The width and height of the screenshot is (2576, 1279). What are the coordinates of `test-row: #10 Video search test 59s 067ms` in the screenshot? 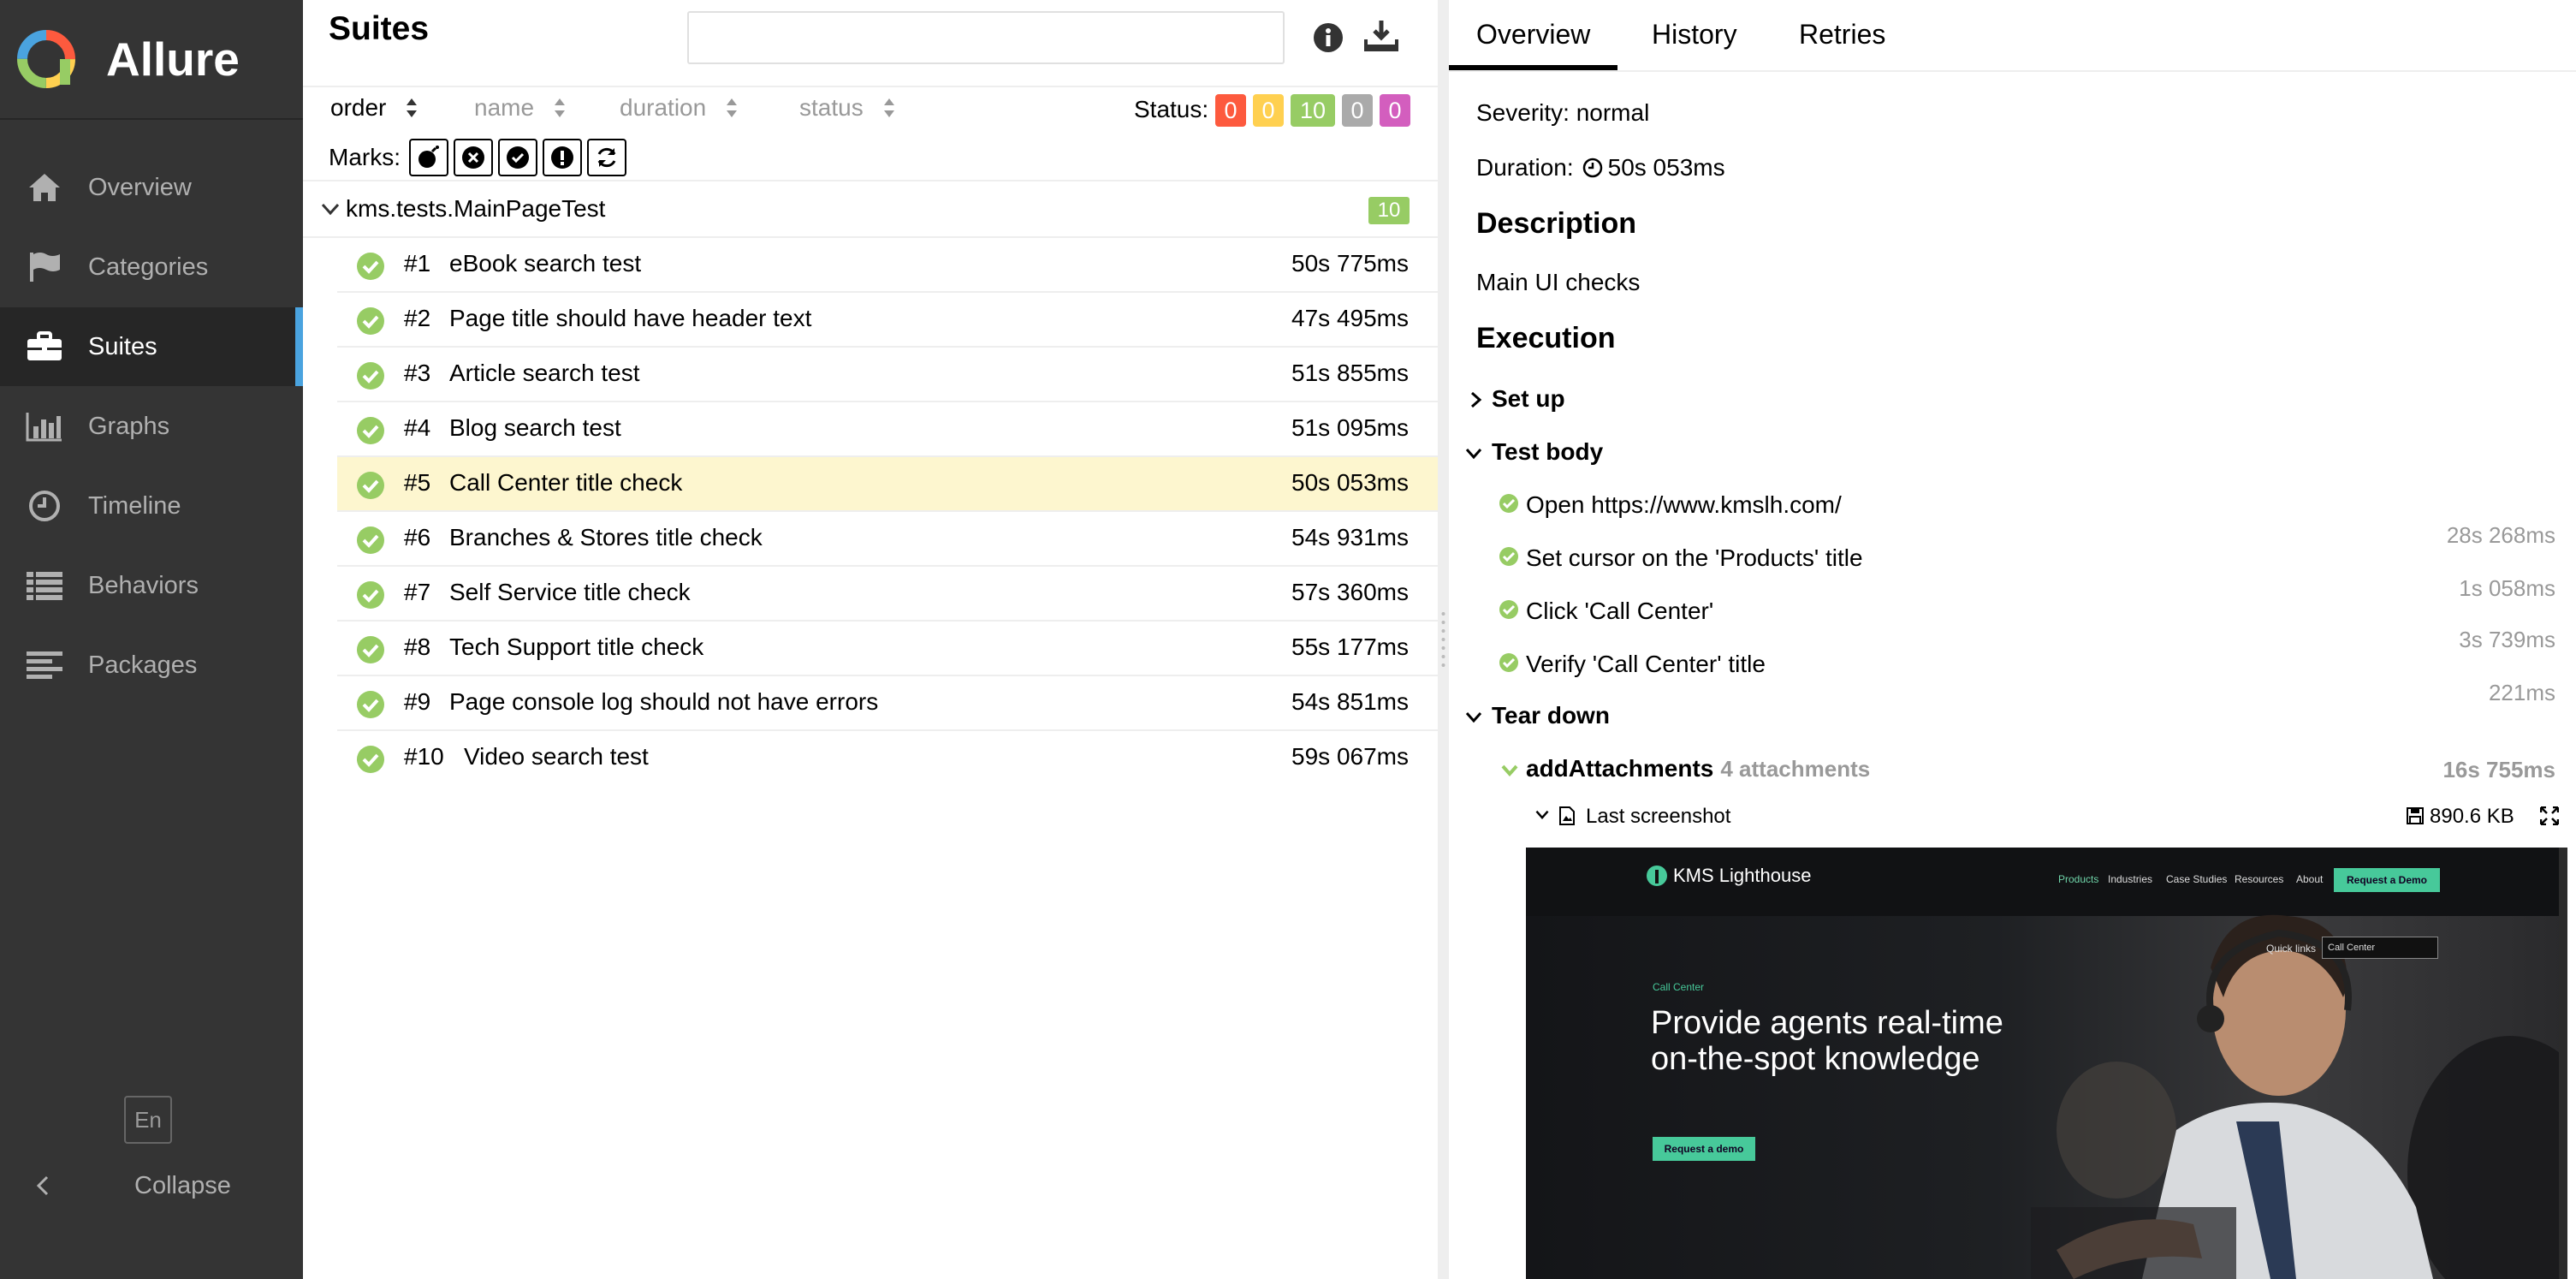 It's located at (887, 758).